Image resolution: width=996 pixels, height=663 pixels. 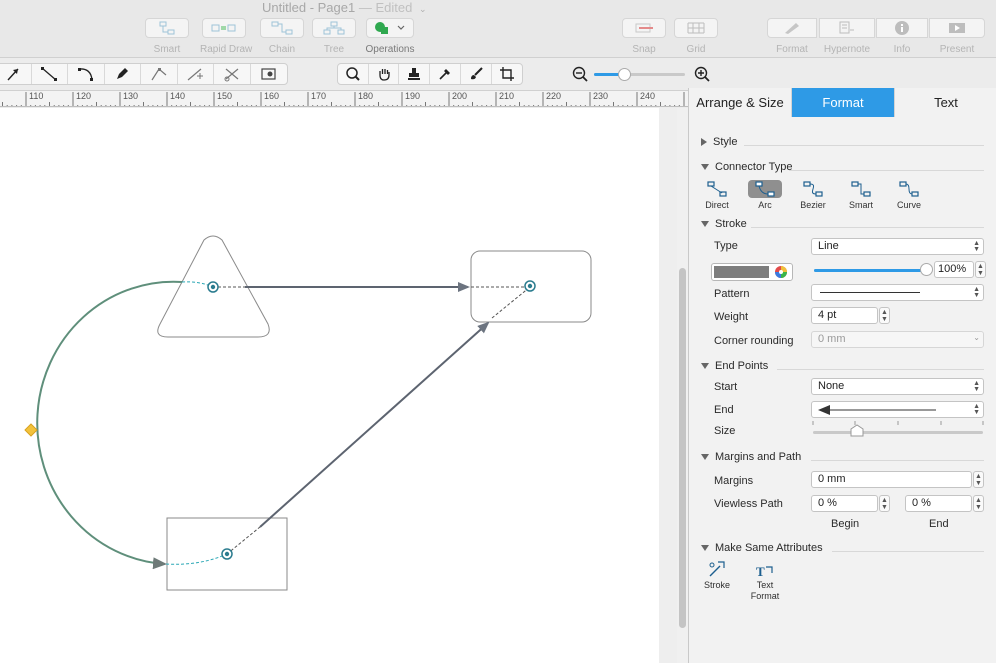 What do you see at coordinates (957, 28) in the screenshot?
I see `present-icon` at bounding box center [957, 28].